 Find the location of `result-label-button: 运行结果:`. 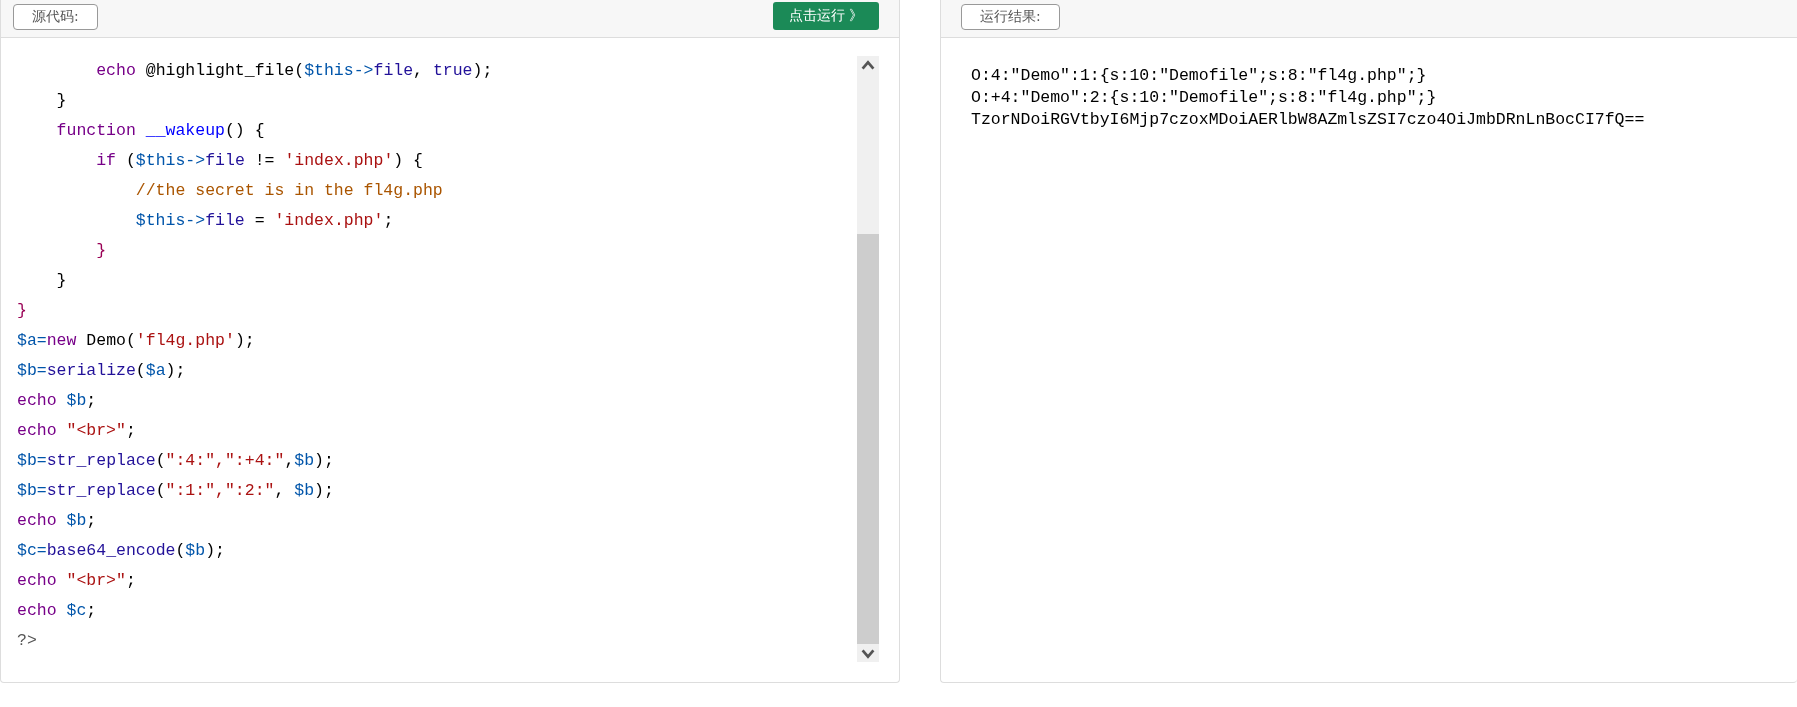

result-label-button: 运行结果: is located at coordinates (1010, 17).